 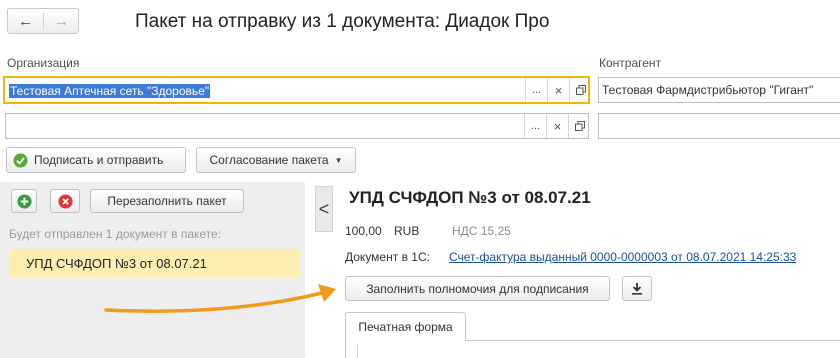 I want to click on print-form-inner-border, so click(x=357, y=351).